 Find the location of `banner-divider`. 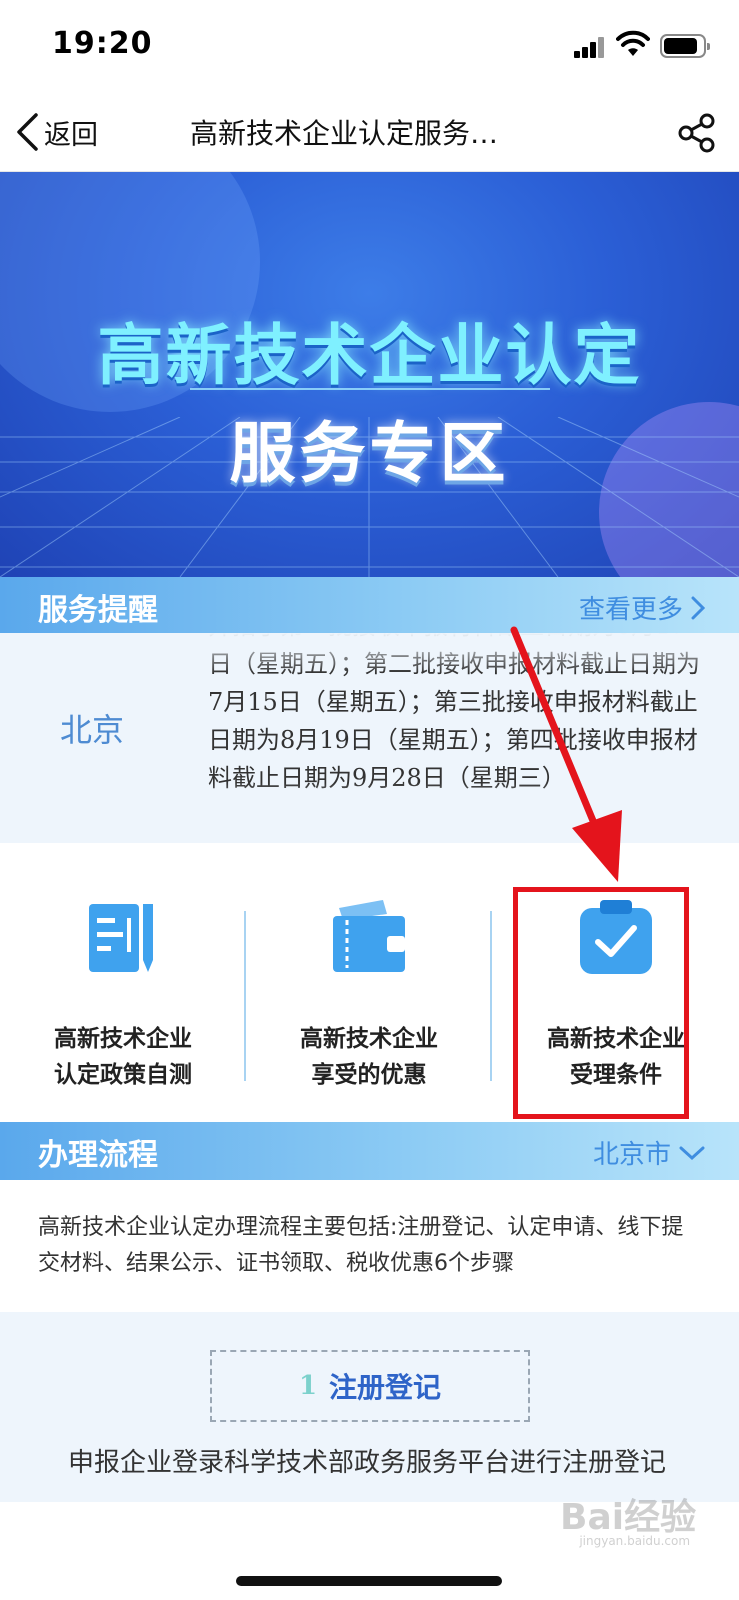

banner-divider is located at coordinates (370, 389).